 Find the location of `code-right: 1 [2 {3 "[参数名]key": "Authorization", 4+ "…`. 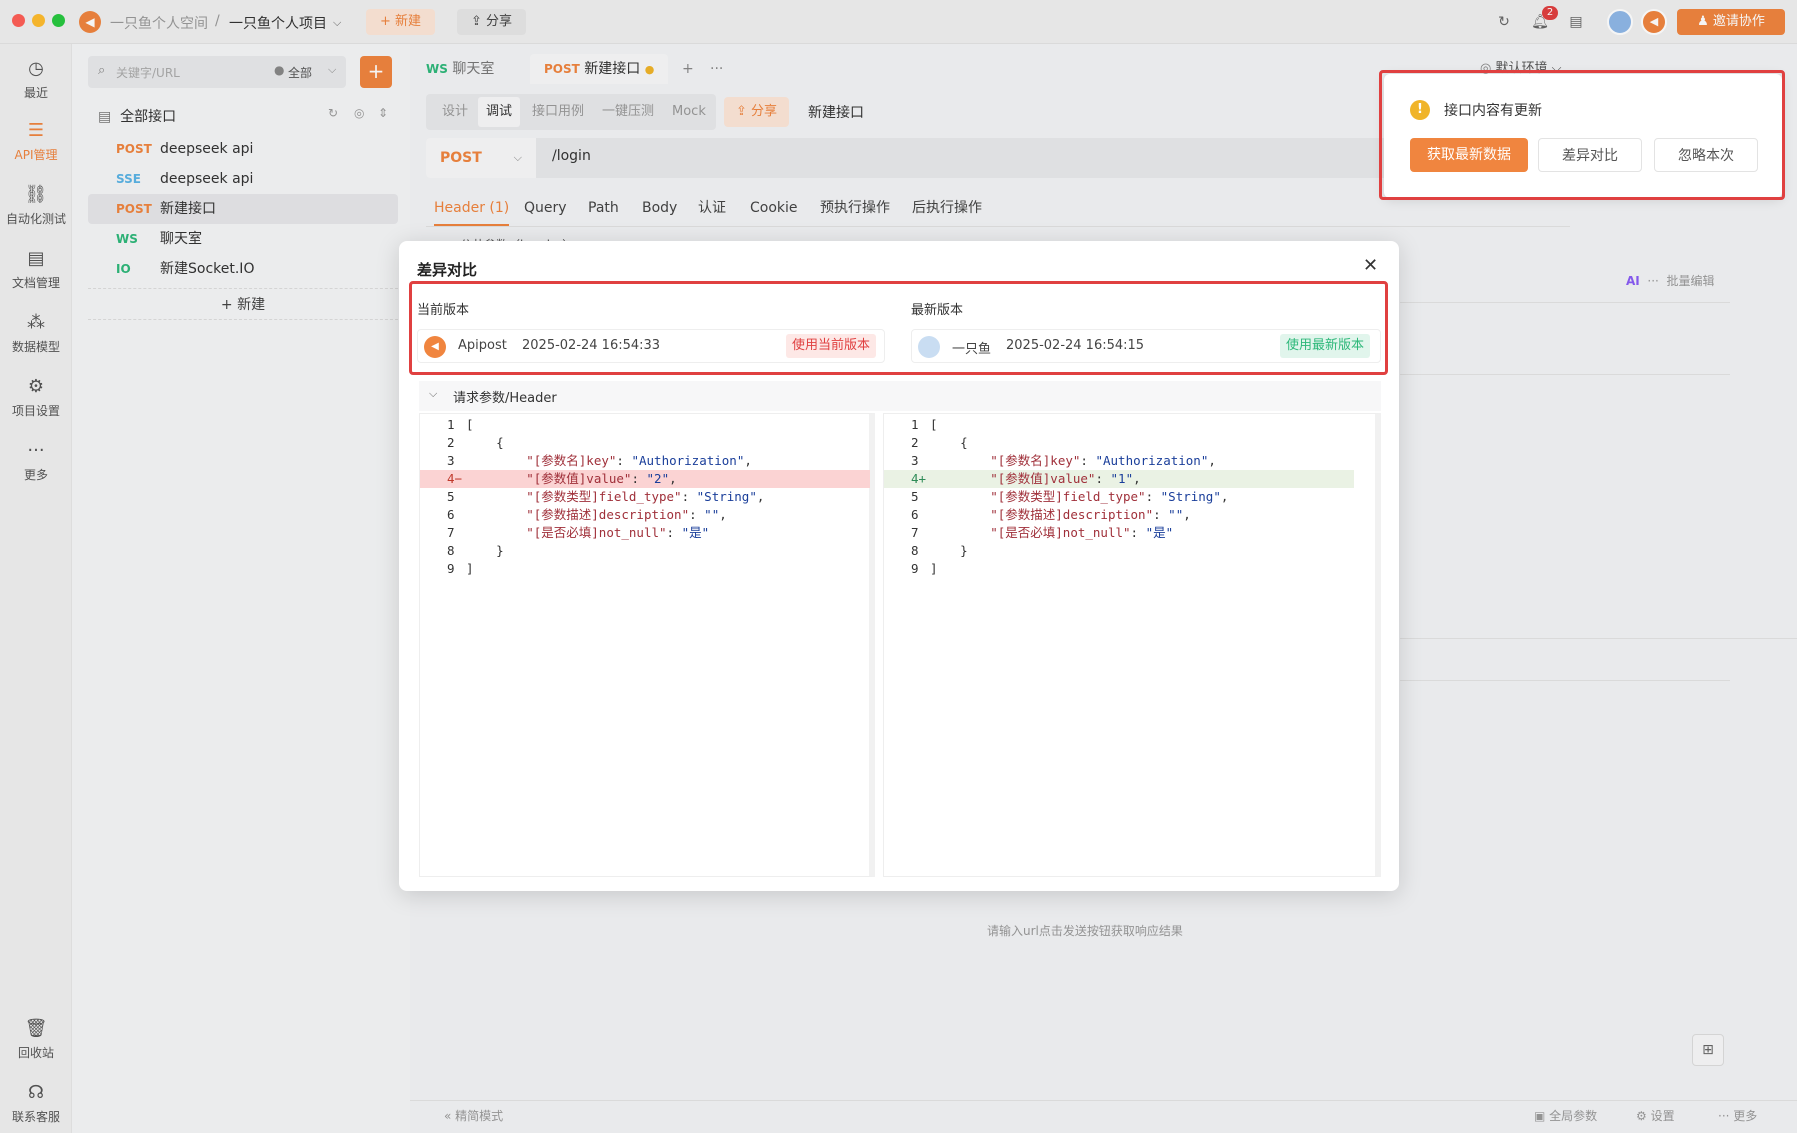

code-right: 1 [2 {3 "[参数名]key": "Authorization", 4+ "… is located at coordinates (1119, 497).